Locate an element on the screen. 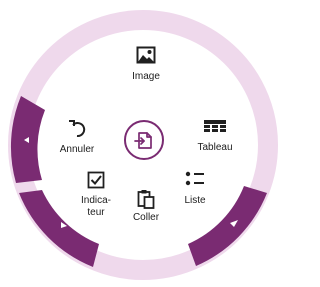  menu-item-annuler: Annuler is located at coordinates (77, 138).